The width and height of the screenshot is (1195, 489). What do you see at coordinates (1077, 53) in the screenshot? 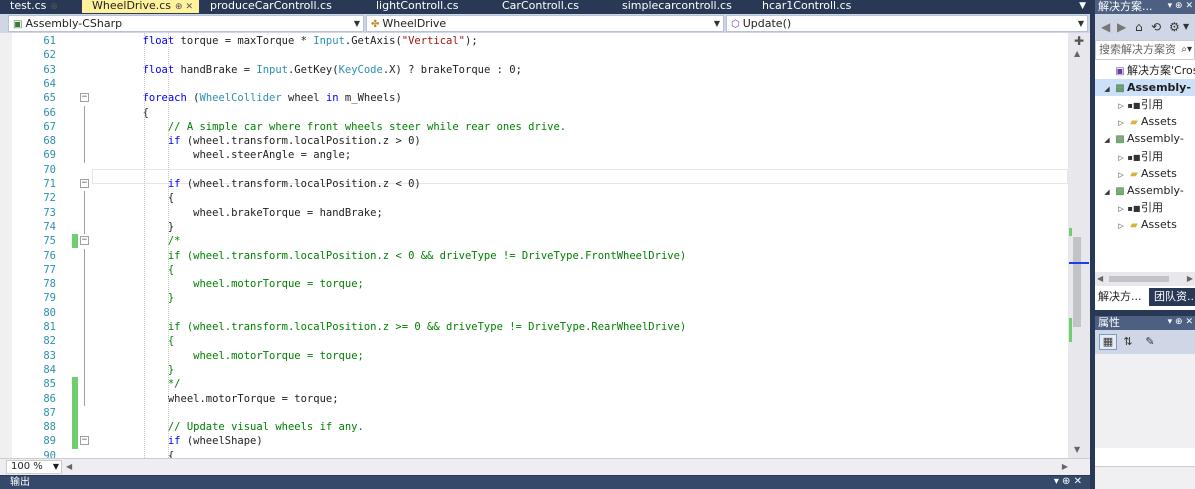
I see `scroll-up-icon: ▲` at bounding box center [1077, 53].